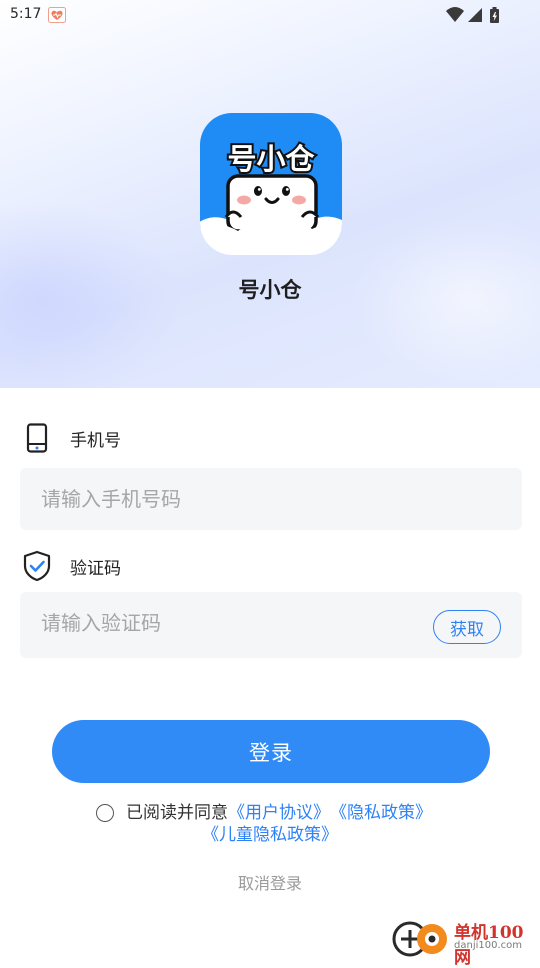  I want to click on code-label: 验证码, so click(95, 568).